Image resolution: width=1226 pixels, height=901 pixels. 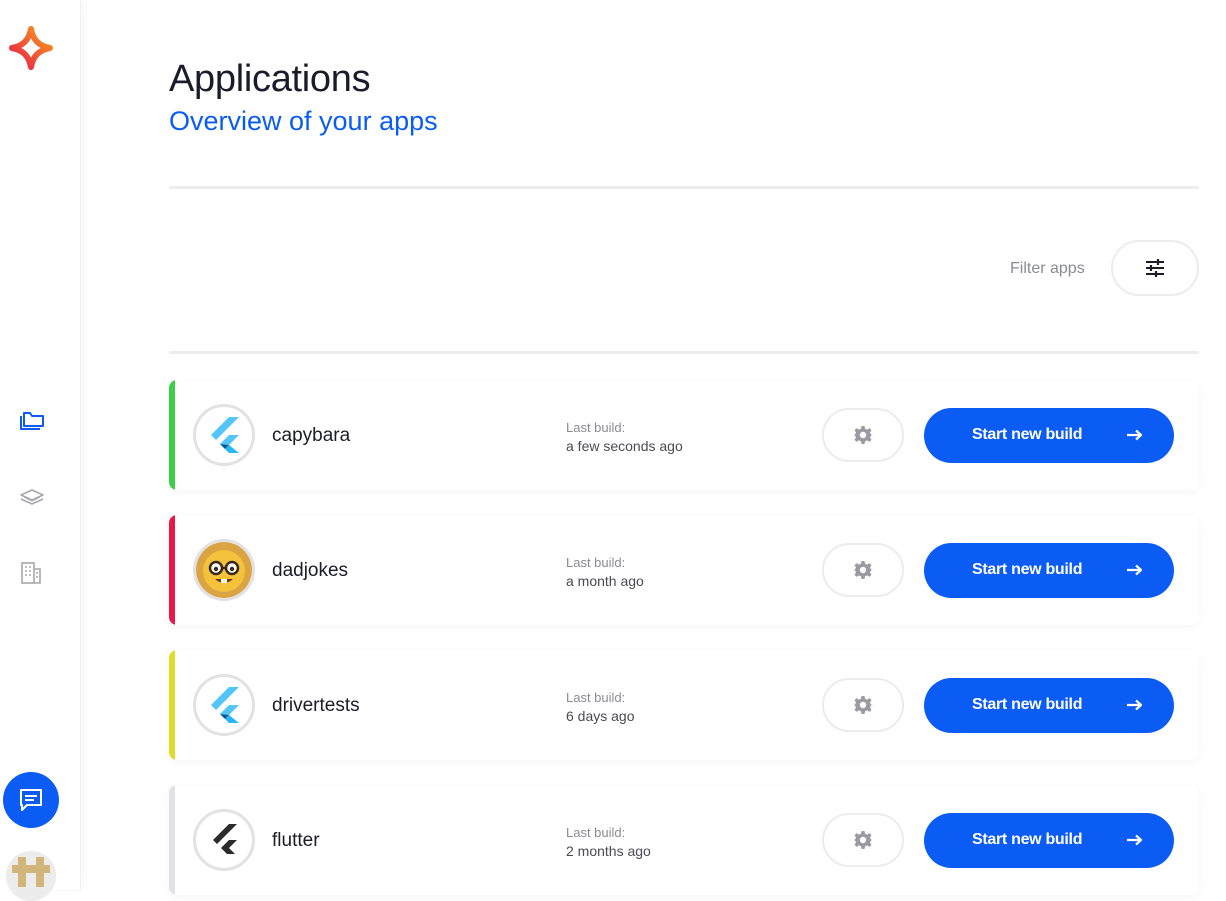 I want to click on page-subtitle: Overview of your apps, so click(x=303, y=121).